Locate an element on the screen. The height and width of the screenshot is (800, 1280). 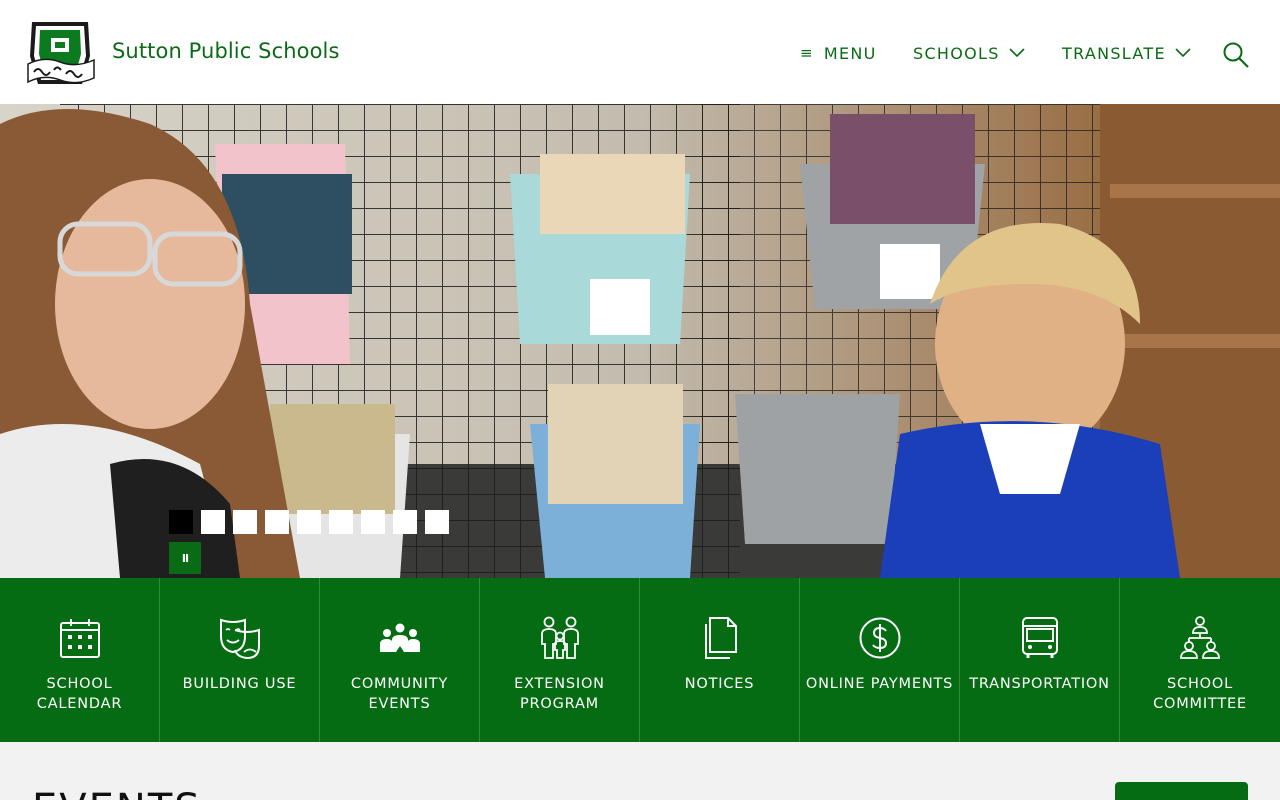
org-chart-icon is located at coordinates (1200, 637).